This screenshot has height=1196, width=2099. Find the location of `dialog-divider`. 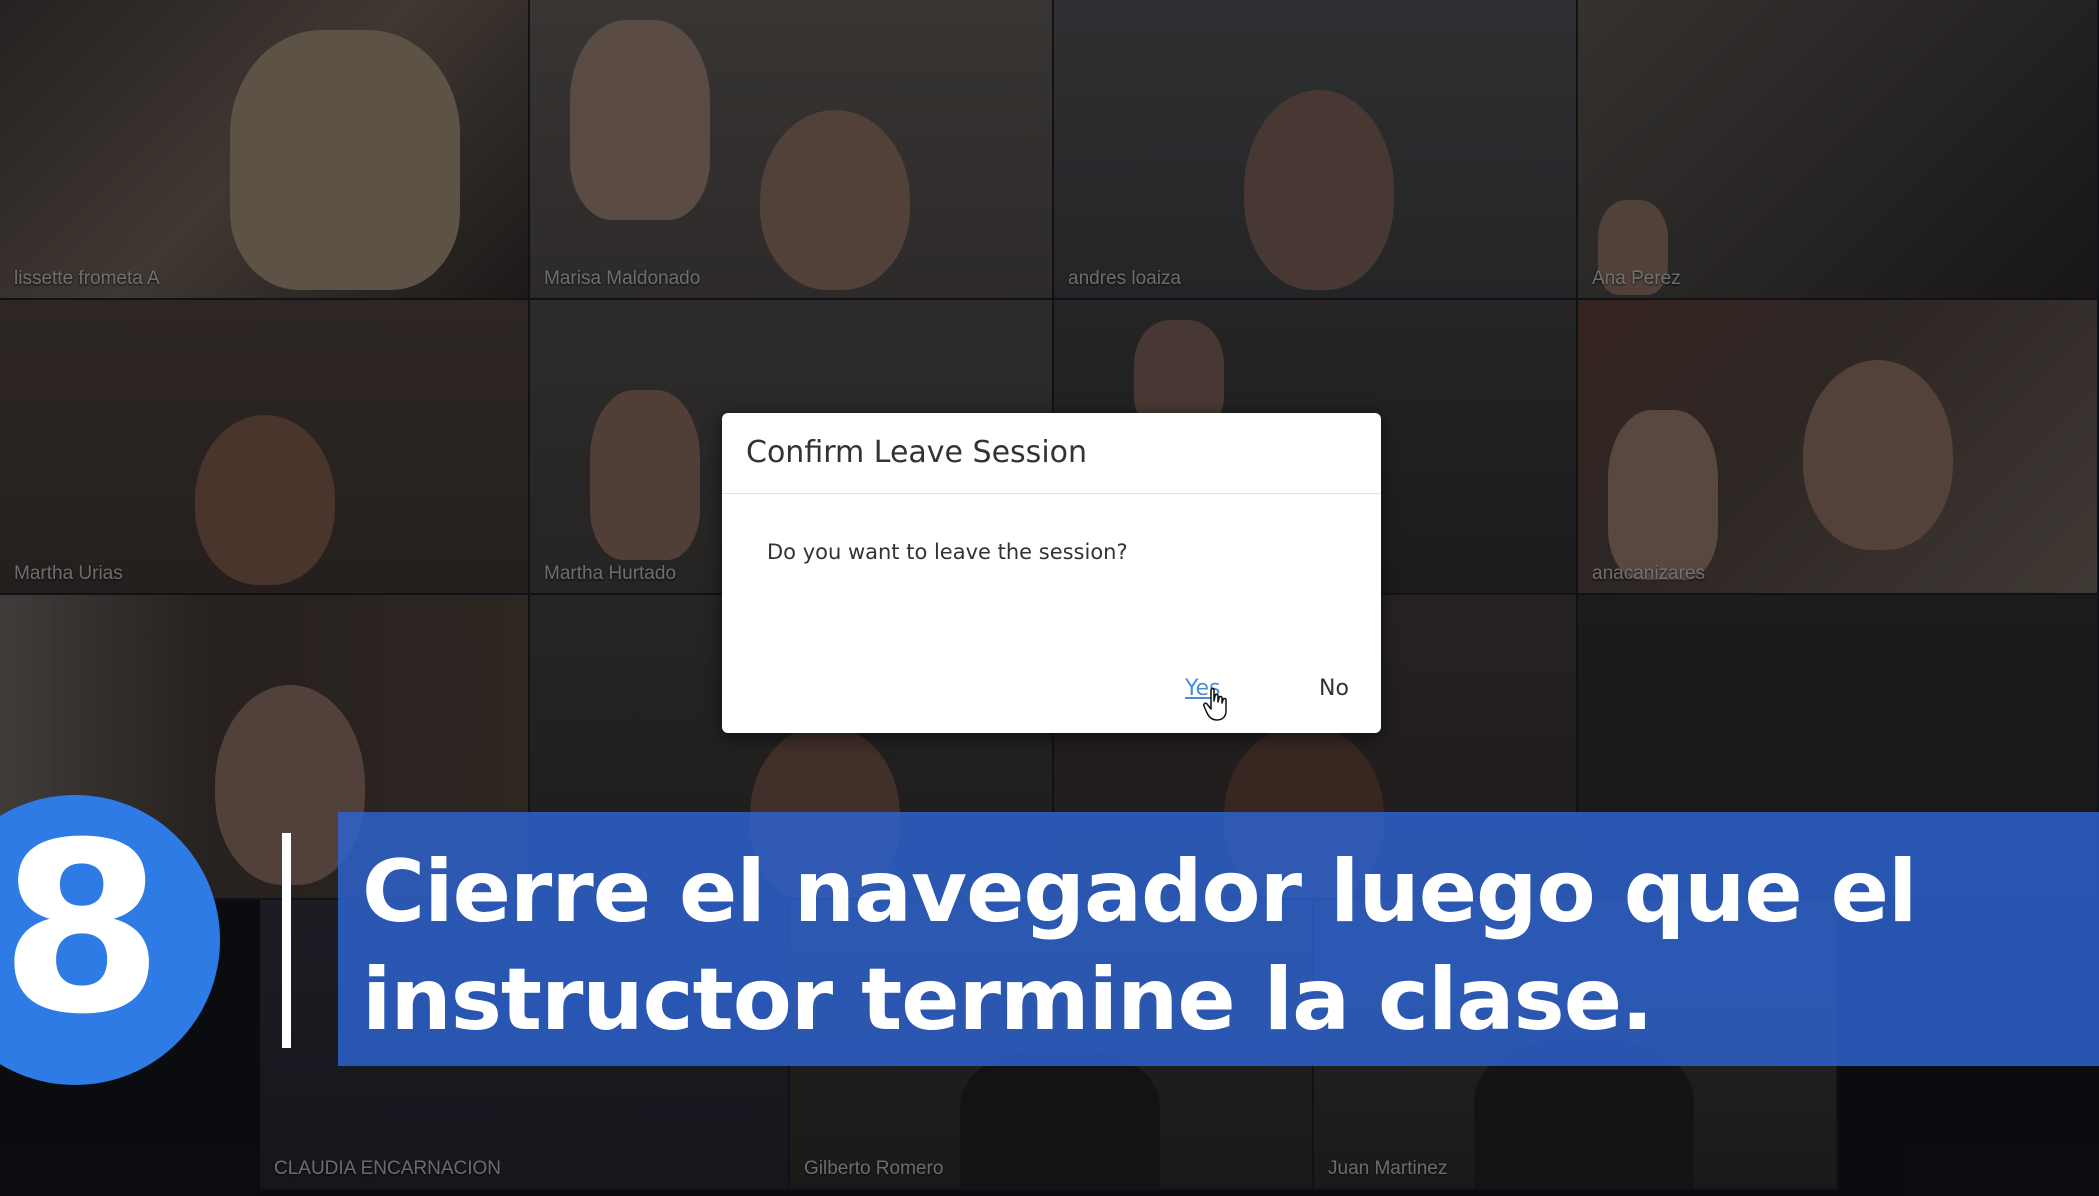

dialog-divider is located at coordinates (1051, 493).